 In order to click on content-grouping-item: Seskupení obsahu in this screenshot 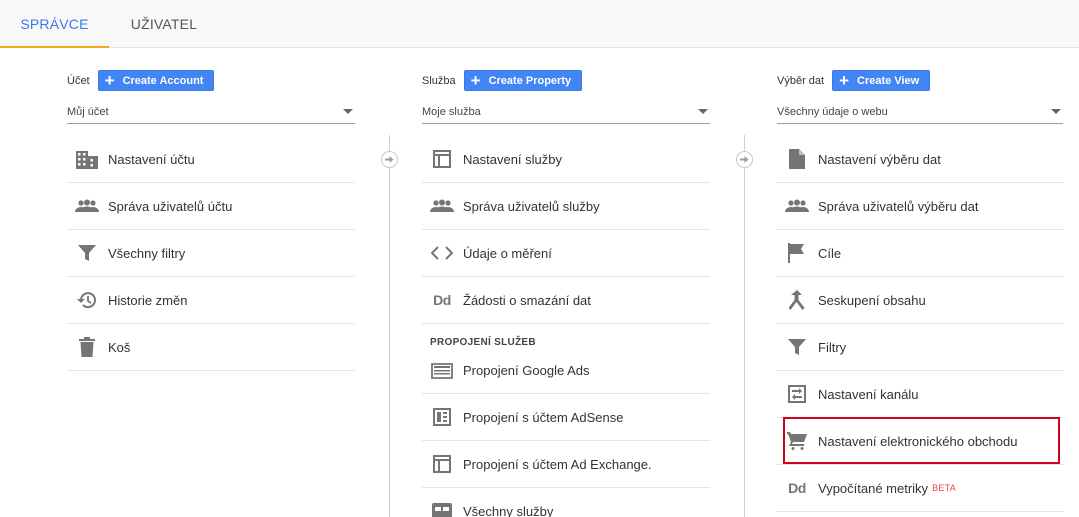, I will do `click(920, 300)`.